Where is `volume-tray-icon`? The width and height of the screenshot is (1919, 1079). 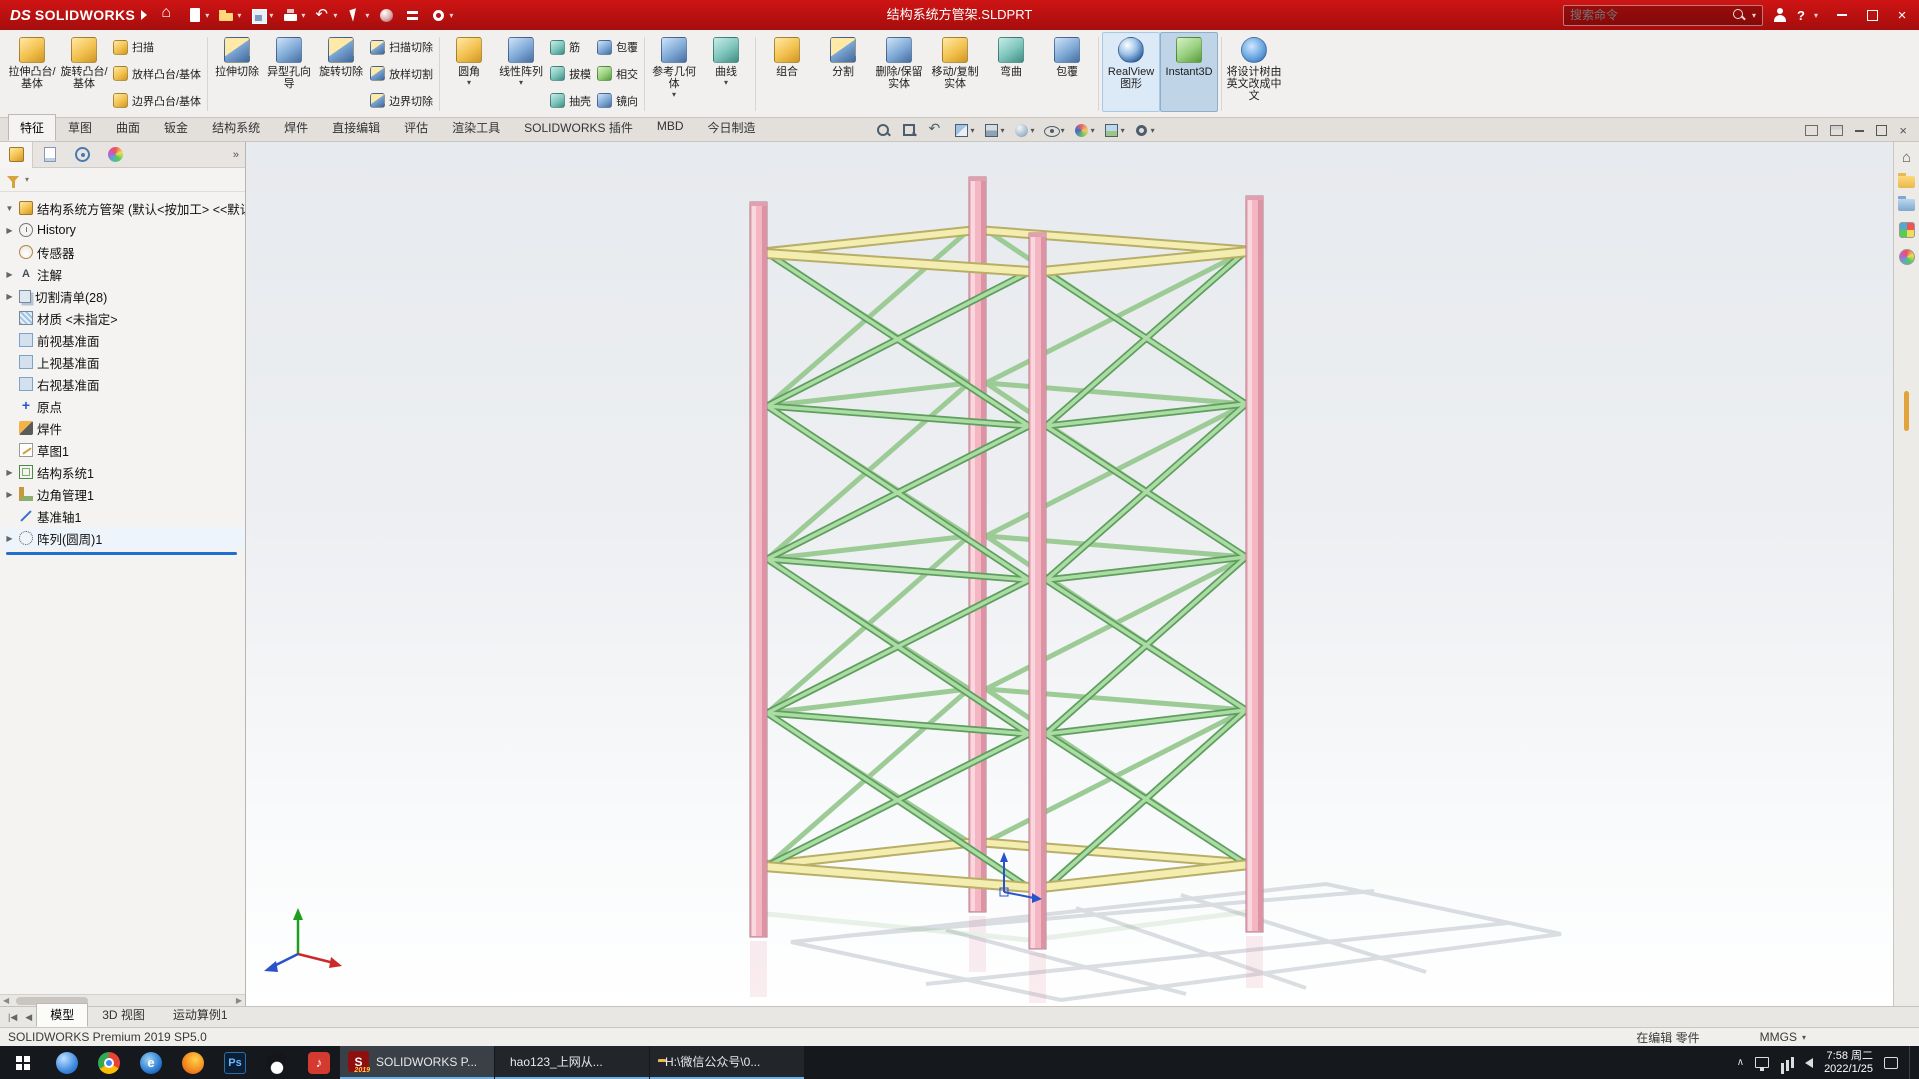
volume-tray-icon is located at coordinates (1809, 1062).